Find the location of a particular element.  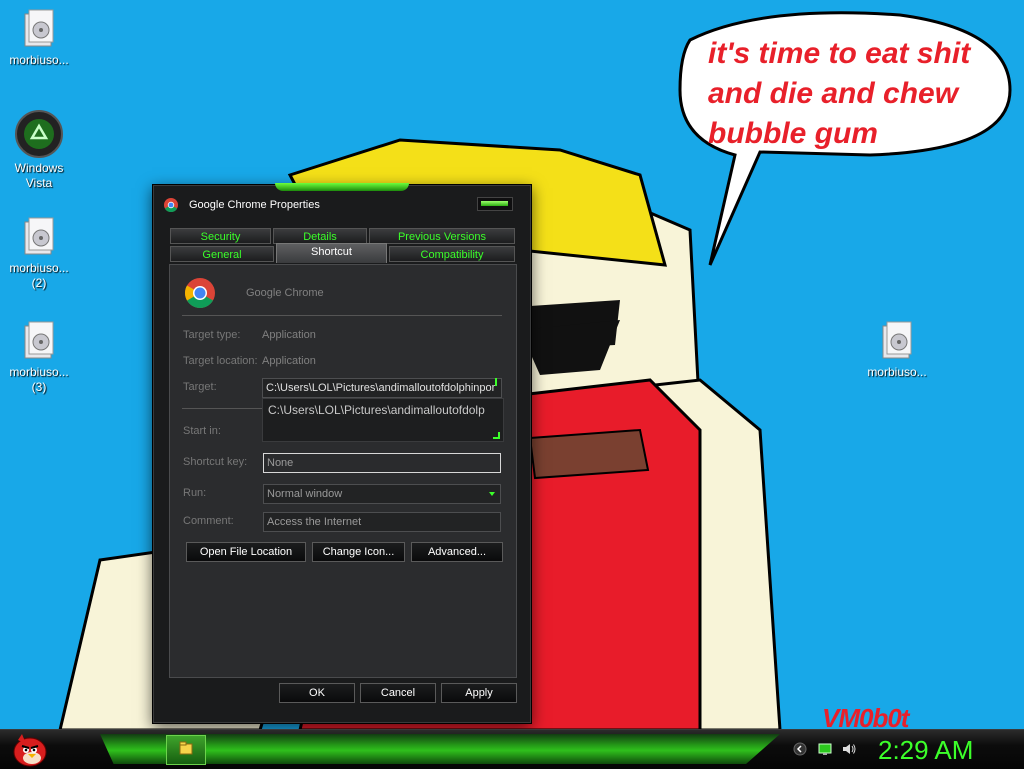

speech-line: bubble gum is located at coordinates (793, 133).